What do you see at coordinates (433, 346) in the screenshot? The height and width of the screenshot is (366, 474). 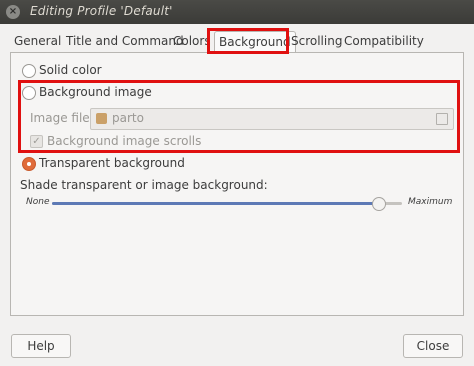 I see `close-button: Close` at bounding box center [433, 346].